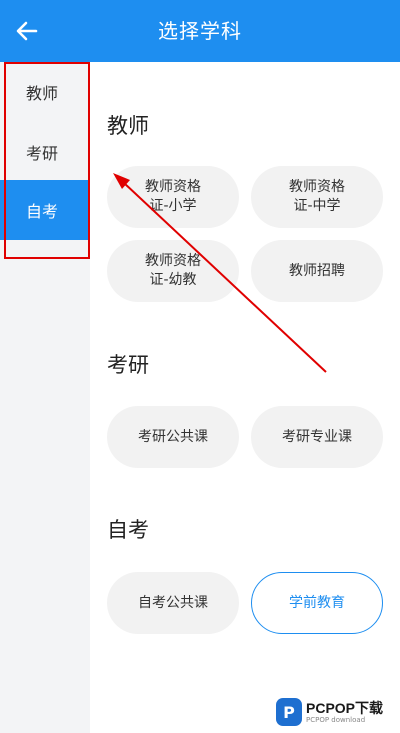 This screenshot has height=733, width=400. Describe the element at coordinates (47, 160) in the screenshot. I see `annotation-highlight-box` at that location.